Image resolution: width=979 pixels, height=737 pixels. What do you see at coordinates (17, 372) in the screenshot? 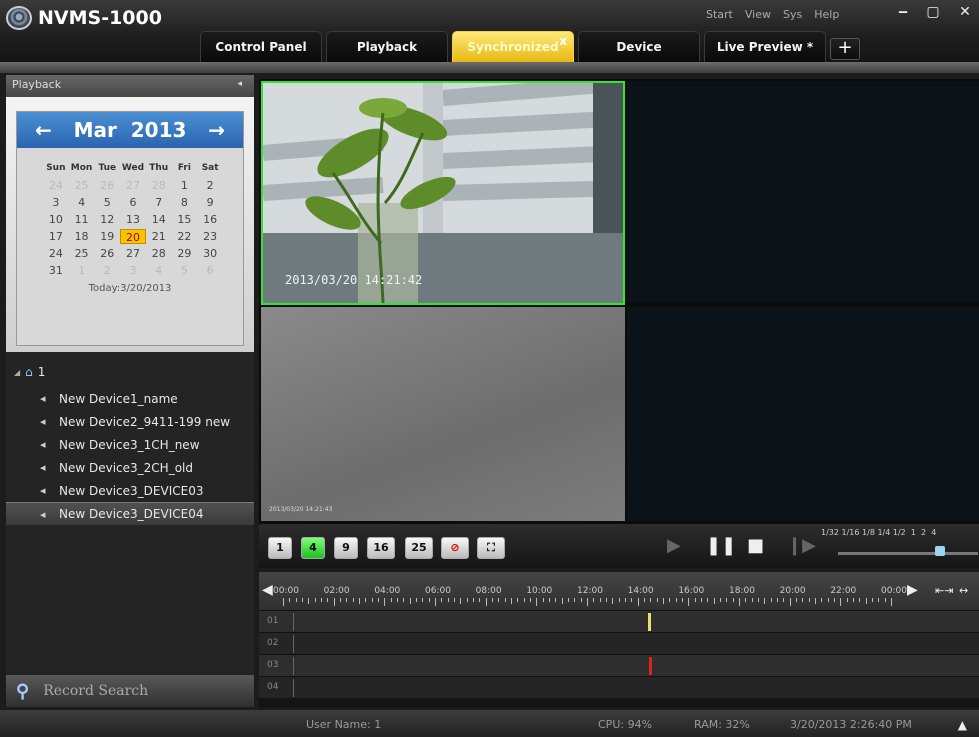
I see `expand-triangle-icon: ◢` at bounding box center [17, 372].